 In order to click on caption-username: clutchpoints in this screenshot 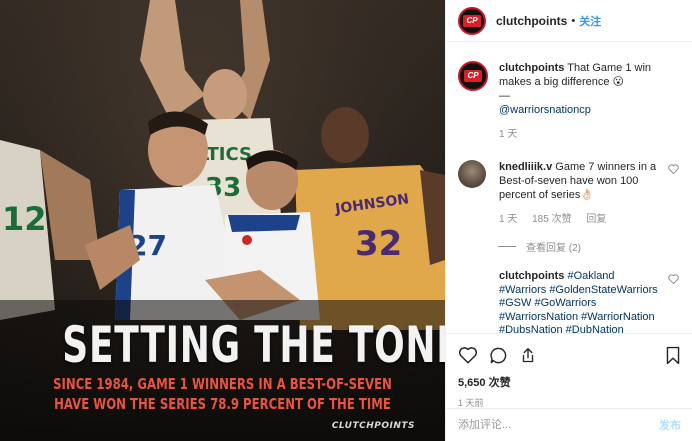, I will do `click(531, 68)`.